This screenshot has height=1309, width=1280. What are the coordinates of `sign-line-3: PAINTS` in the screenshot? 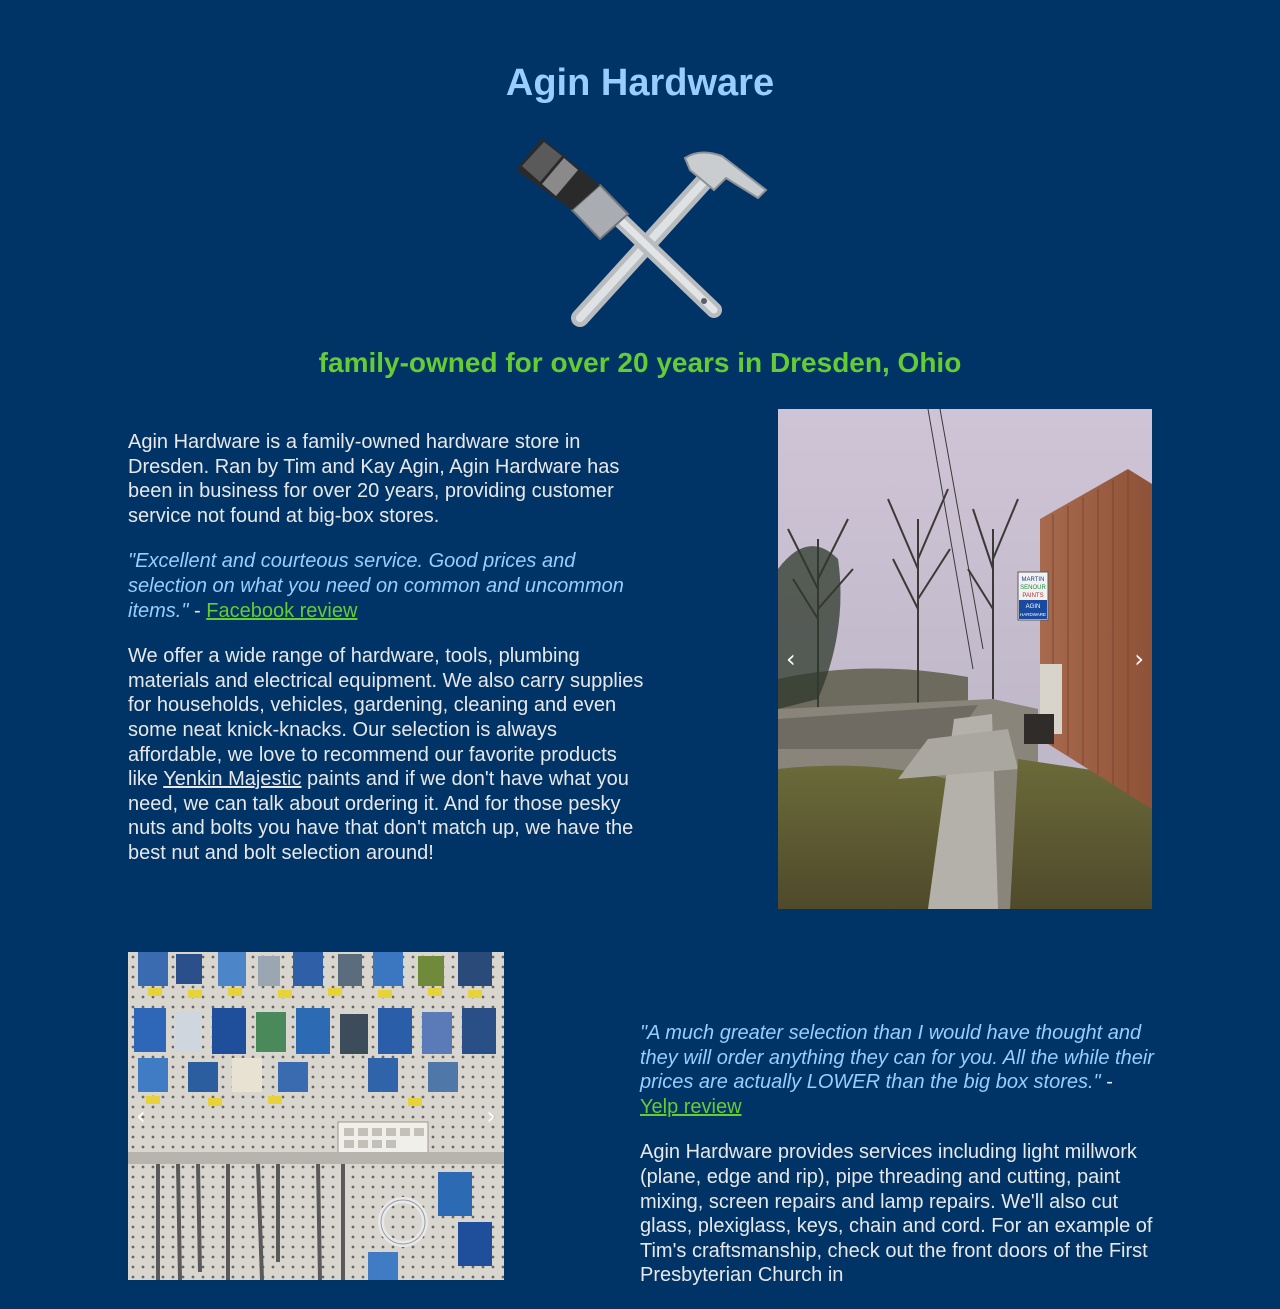 It's located at (1032, 596).